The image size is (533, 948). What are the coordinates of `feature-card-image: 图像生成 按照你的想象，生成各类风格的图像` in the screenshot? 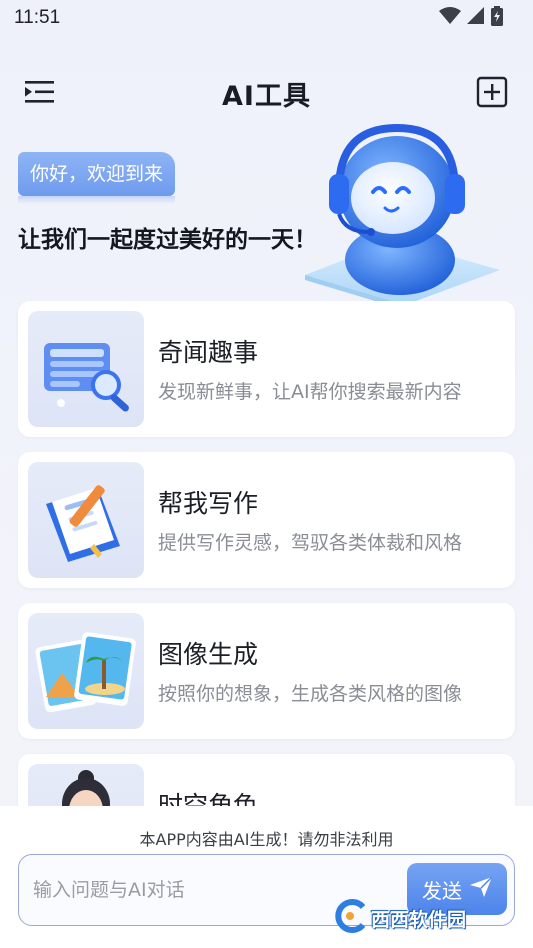 It's located at (266, 671).